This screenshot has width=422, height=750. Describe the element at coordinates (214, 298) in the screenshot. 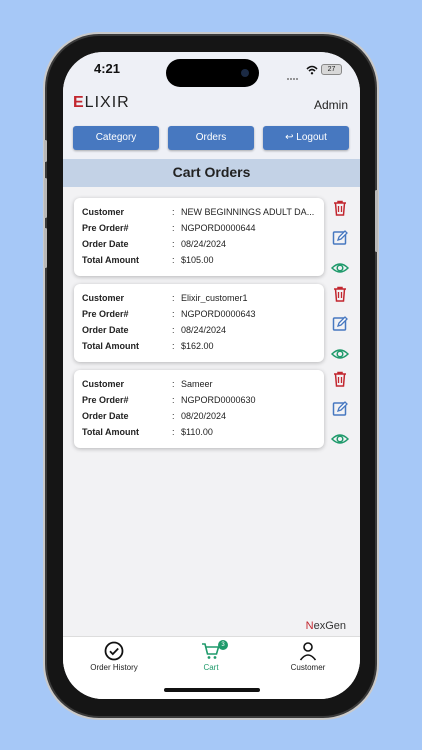

I see `customer-value: Elixir_customer1` at that location.